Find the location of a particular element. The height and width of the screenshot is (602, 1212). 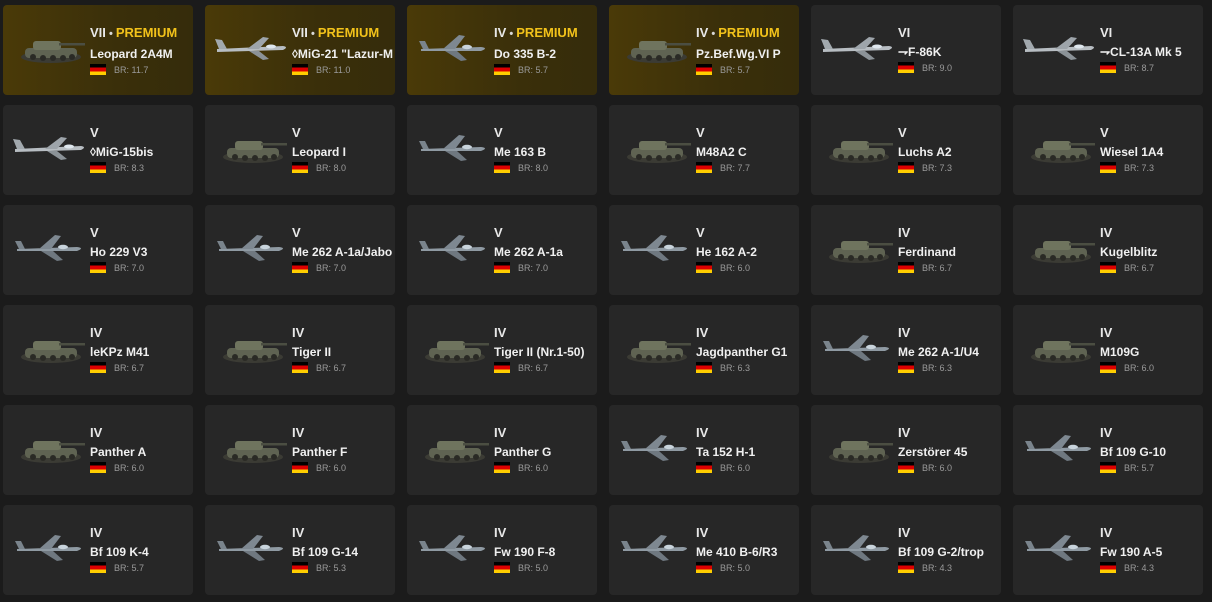

vehicle-card: IV M109G BR: 6.0 is located at coordinates (1108, 350).